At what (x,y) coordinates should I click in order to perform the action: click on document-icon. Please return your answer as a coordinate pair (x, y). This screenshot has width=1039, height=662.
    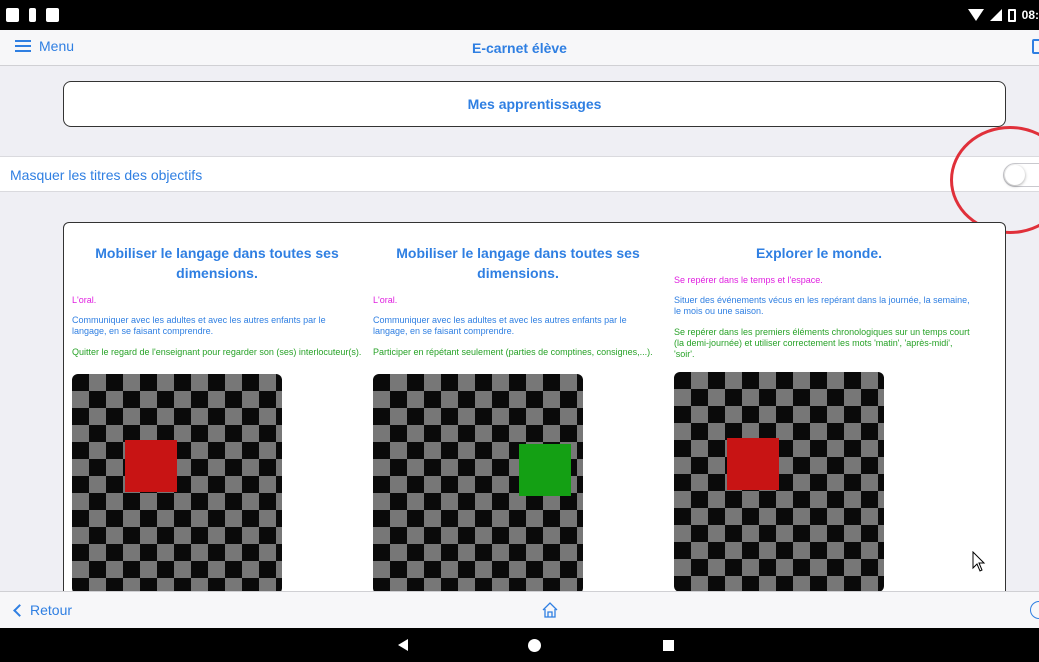
    Looking at the image, I should click on (1035, 46).